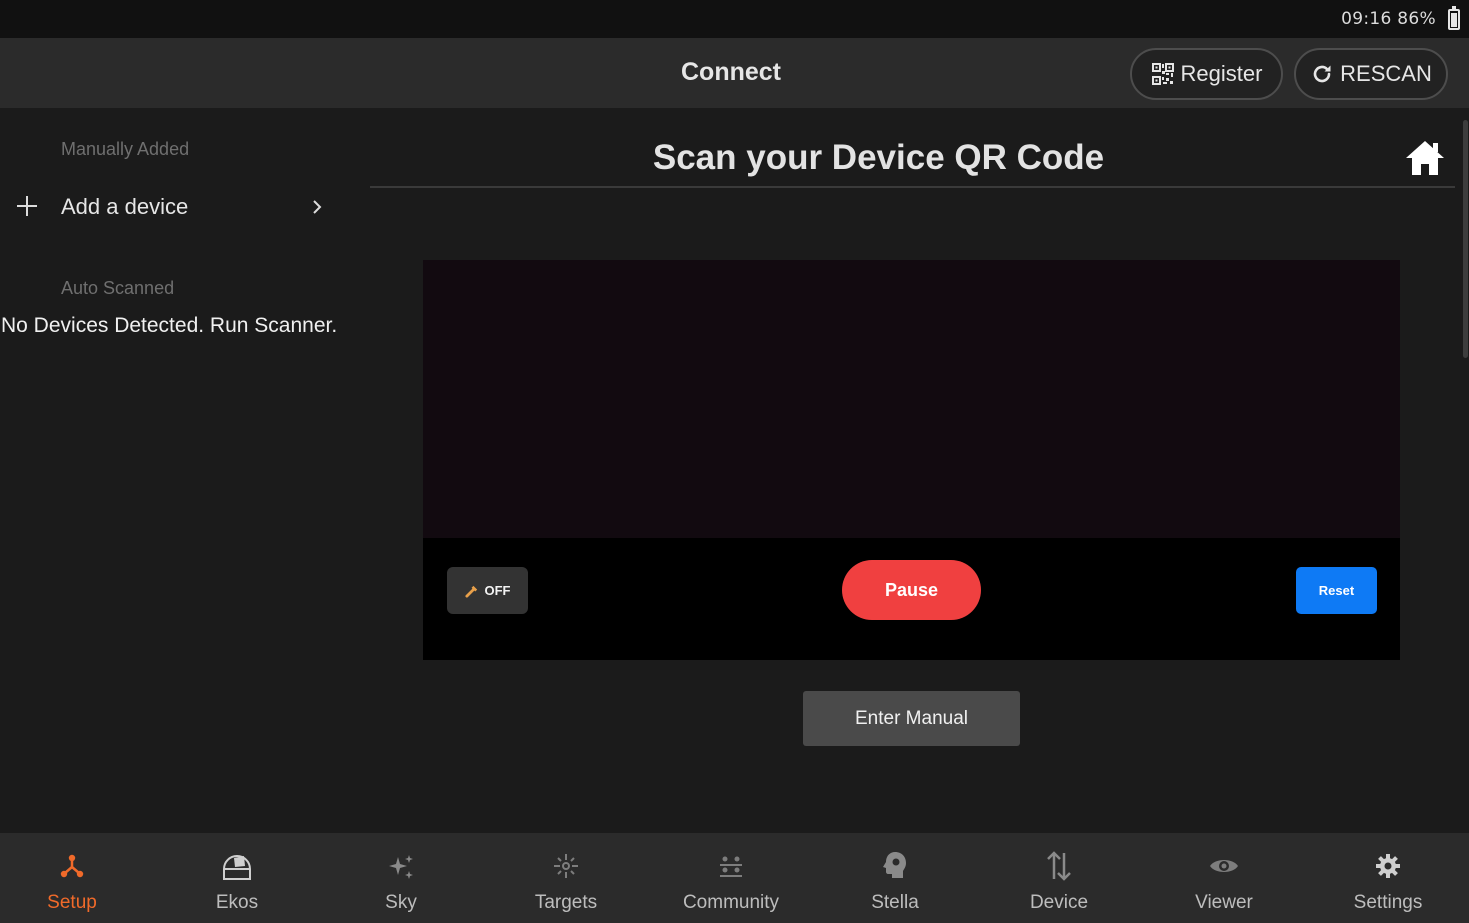 This screenshot has width=1469, height=923. What do you see at coordinates (894, 865) in the screenshot?
I see `stella-icon` at bounding box center [894, 865].